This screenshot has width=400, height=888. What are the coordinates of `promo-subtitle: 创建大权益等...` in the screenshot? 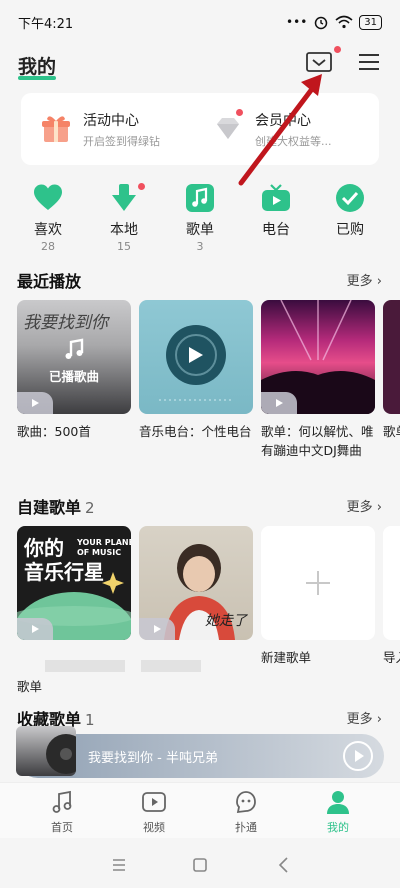 It's located at (293, 141).